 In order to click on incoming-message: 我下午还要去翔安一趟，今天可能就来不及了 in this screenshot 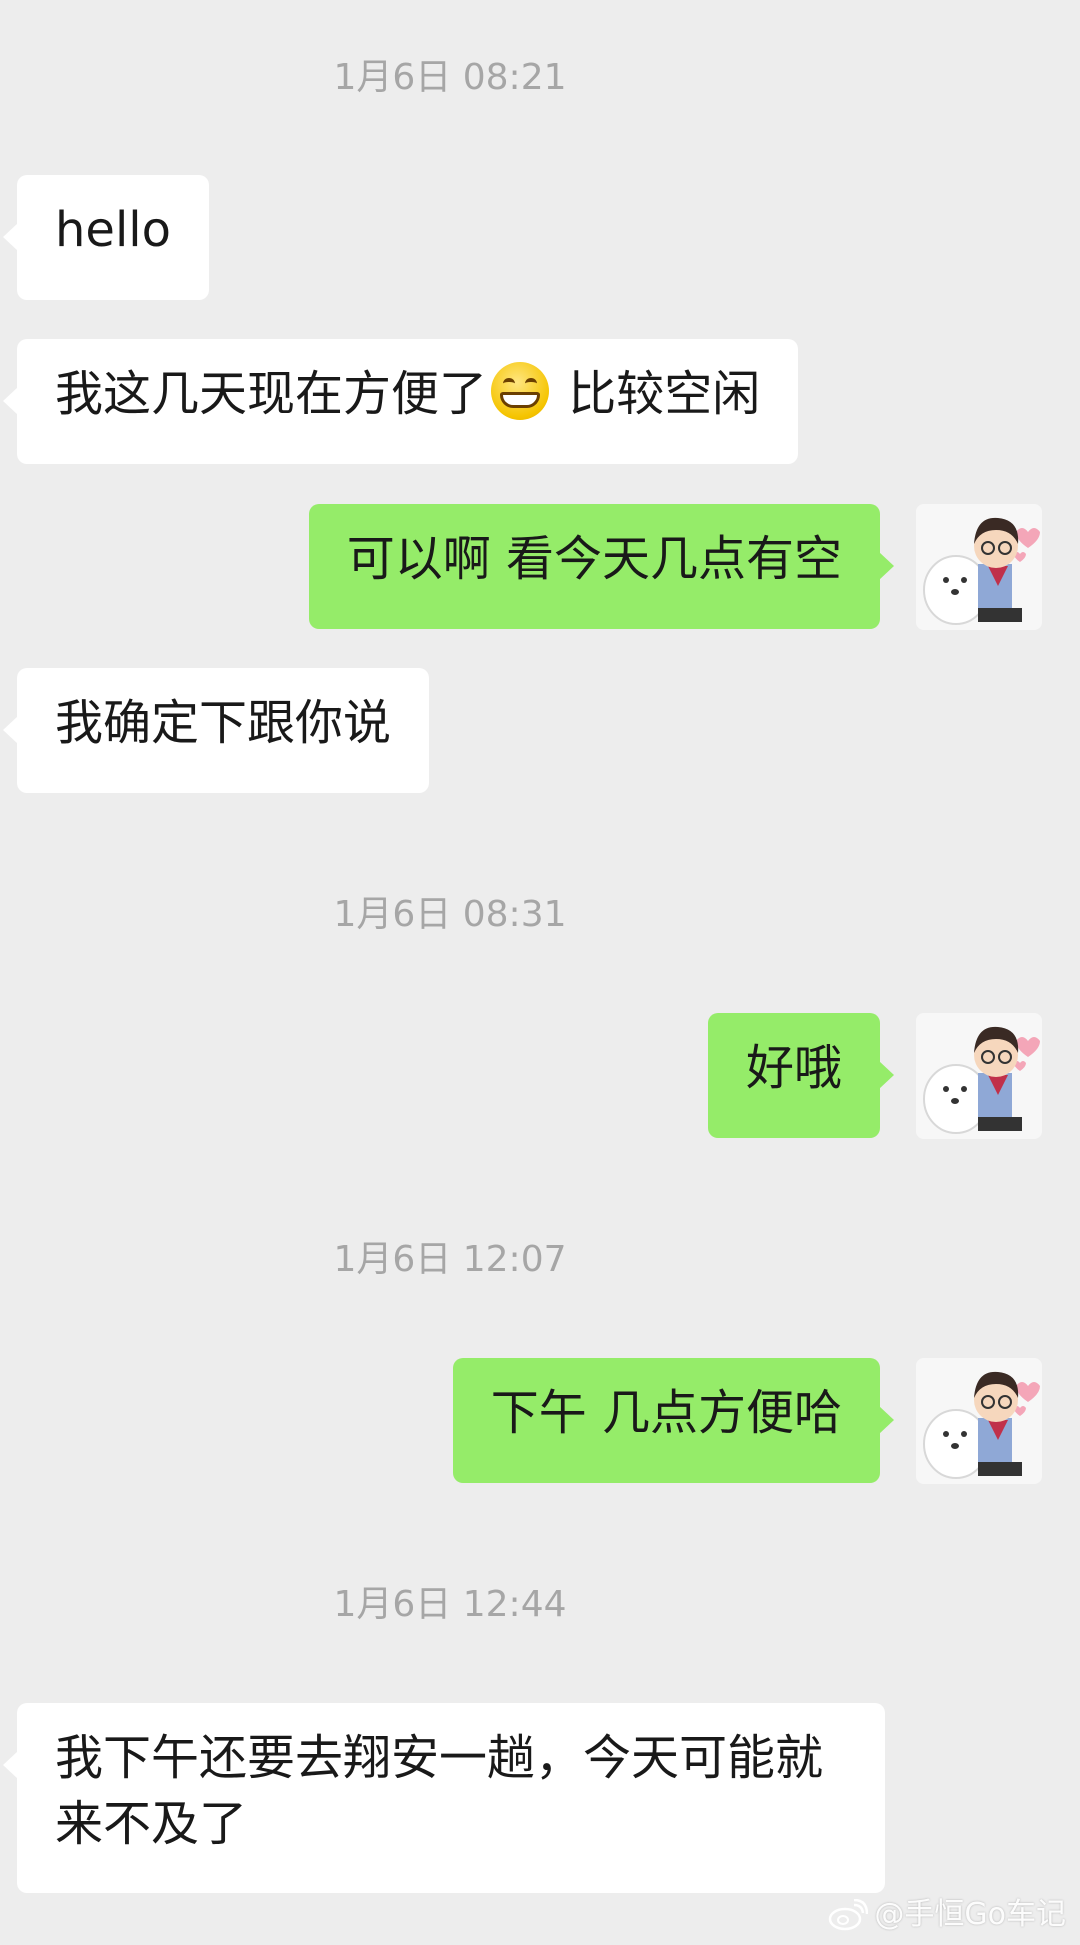, I will do `click(444, 1798)`.